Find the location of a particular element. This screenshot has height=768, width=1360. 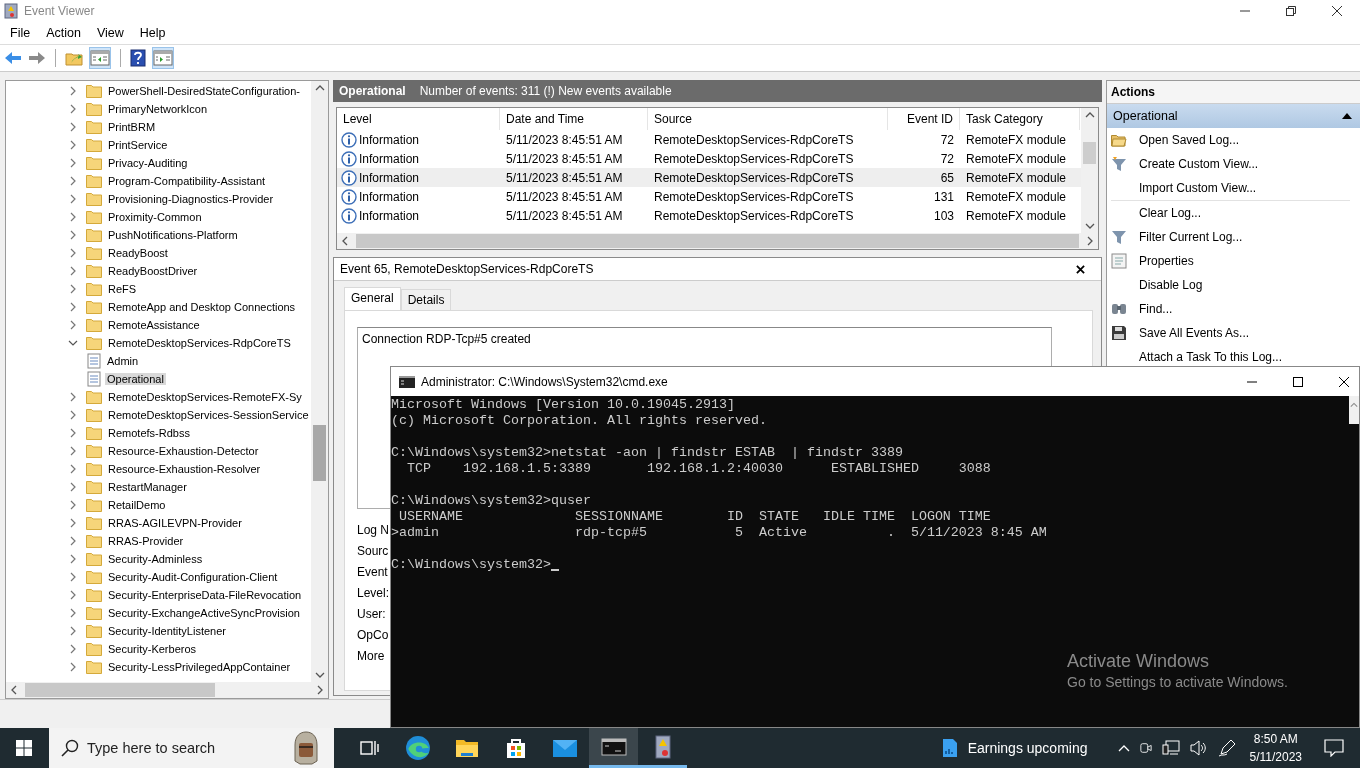

news-widget: Earnings upcoming is located at coordinates (1027, 748).